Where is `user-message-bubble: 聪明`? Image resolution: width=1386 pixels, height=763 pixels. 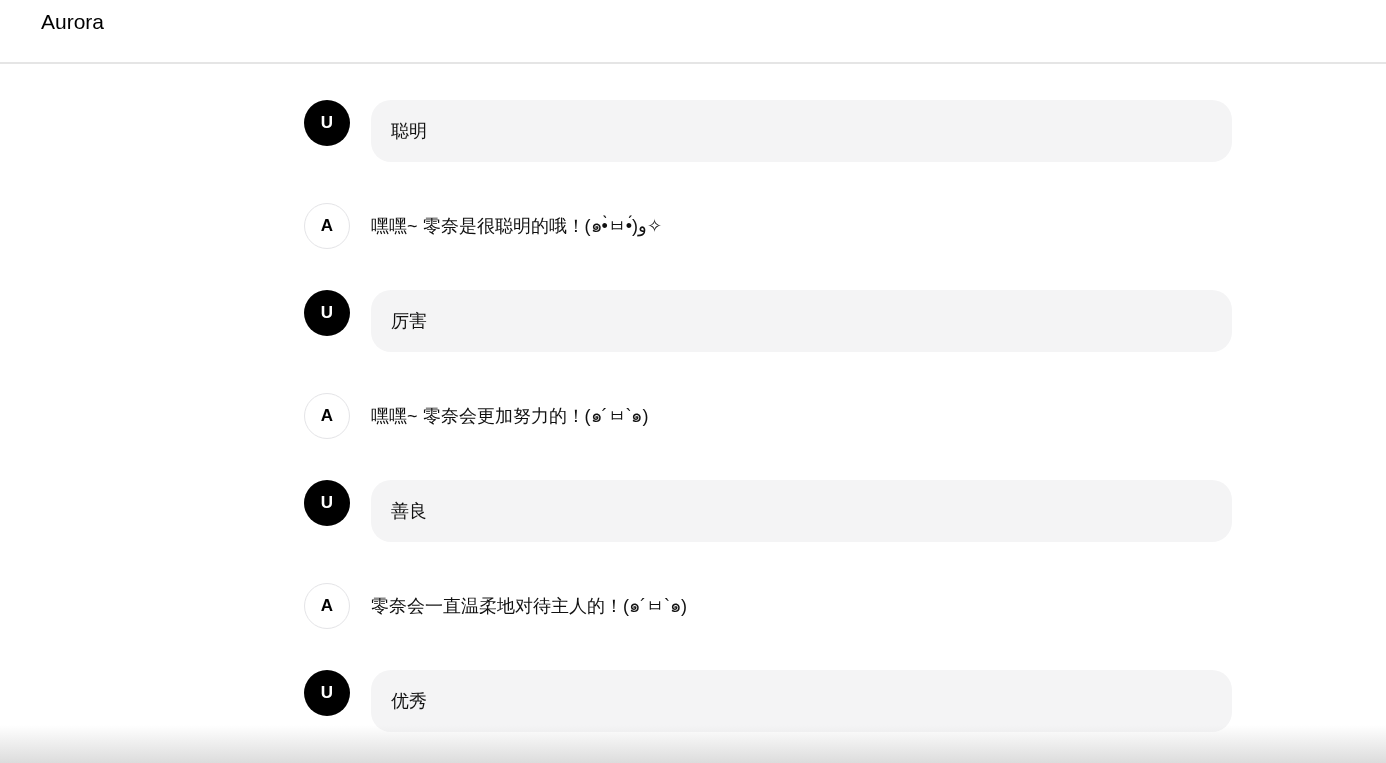
user-message-bubble: 聪明 is located at coordinates (801, 131).